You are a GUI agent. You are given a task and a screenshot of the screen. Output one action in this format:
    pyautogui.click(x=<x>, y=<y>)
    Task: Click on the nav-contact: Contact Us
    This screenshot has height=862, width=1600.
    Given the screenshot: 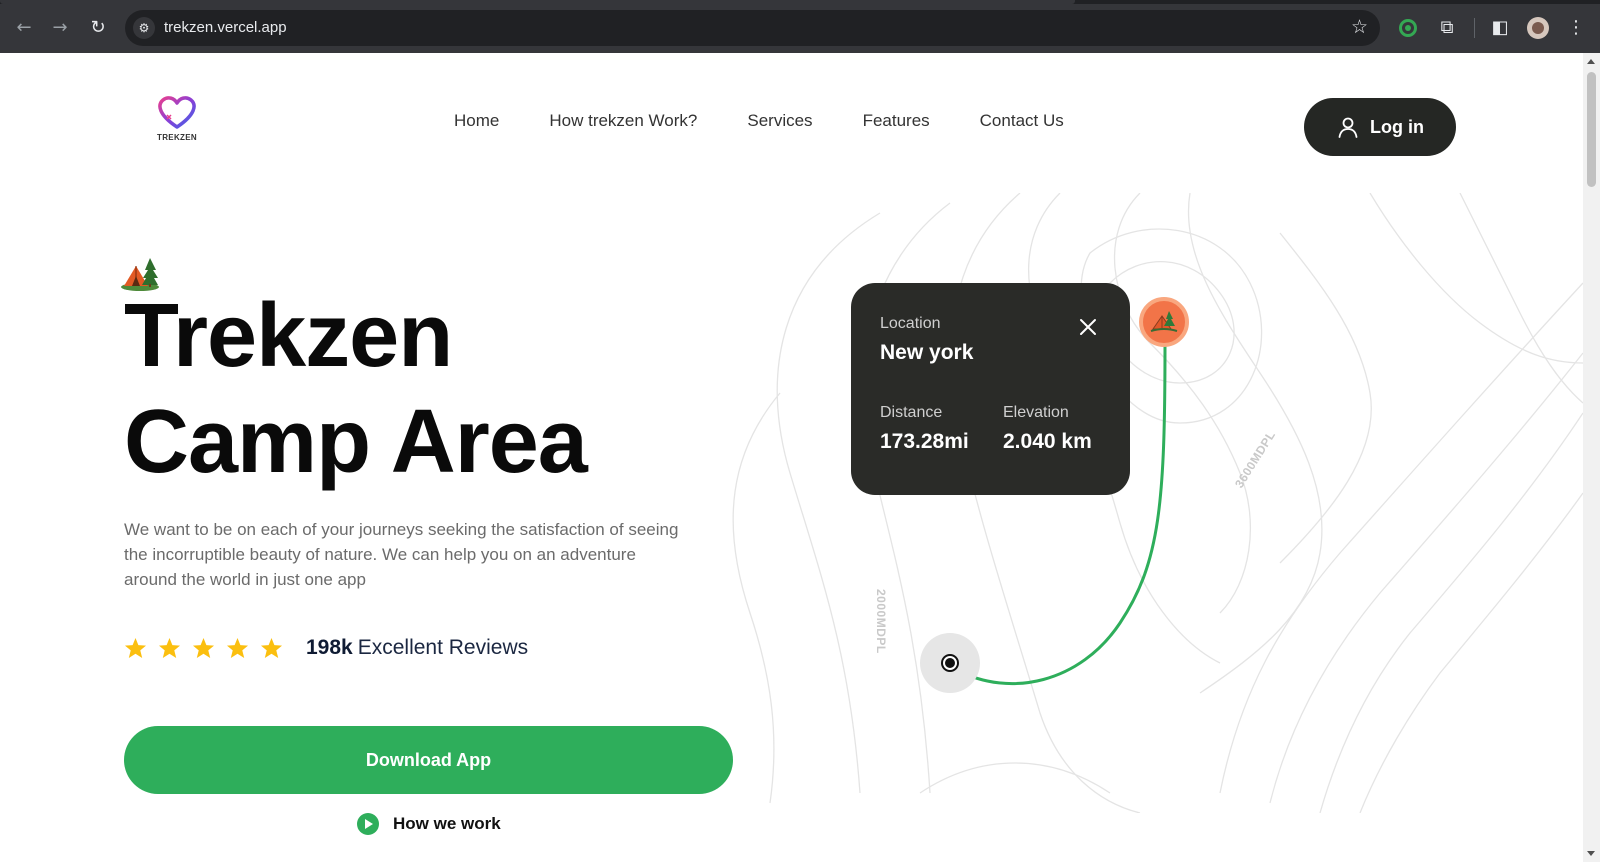 What is the action you would take?
    pyautogui.click(x=1022, y=121)
    